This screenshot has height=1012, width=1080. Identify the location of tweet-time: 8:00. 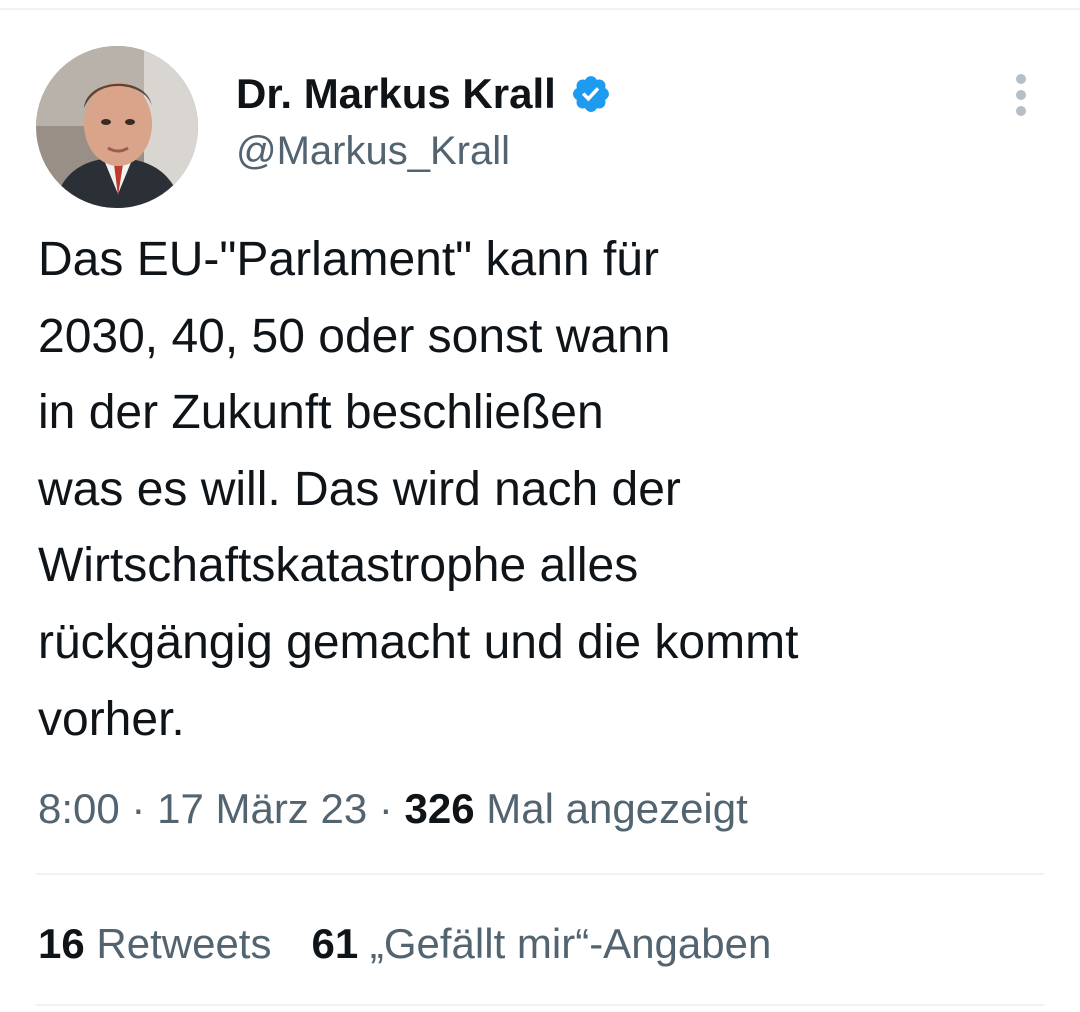
(79, 808).